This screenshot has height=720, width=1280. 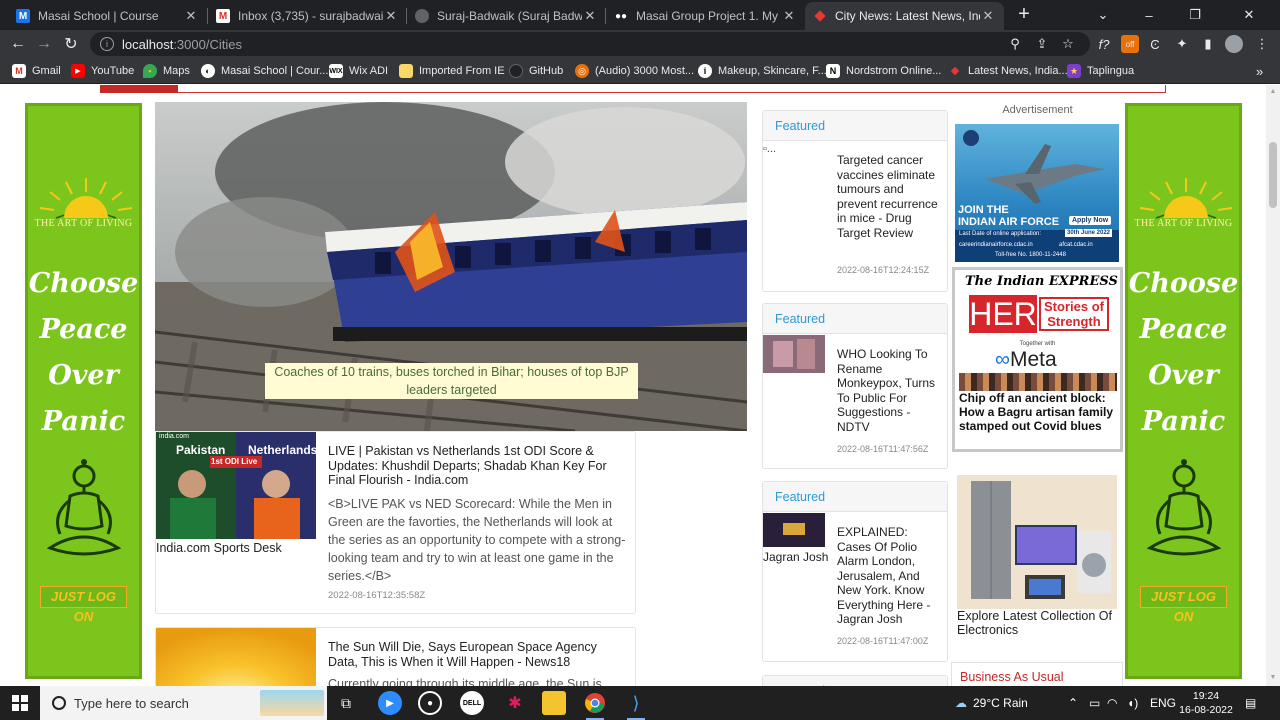 What do you see at coordinates (107, 44) in the screenshot?
I see `site-info-icon: i` at bounding box center [107, 44].